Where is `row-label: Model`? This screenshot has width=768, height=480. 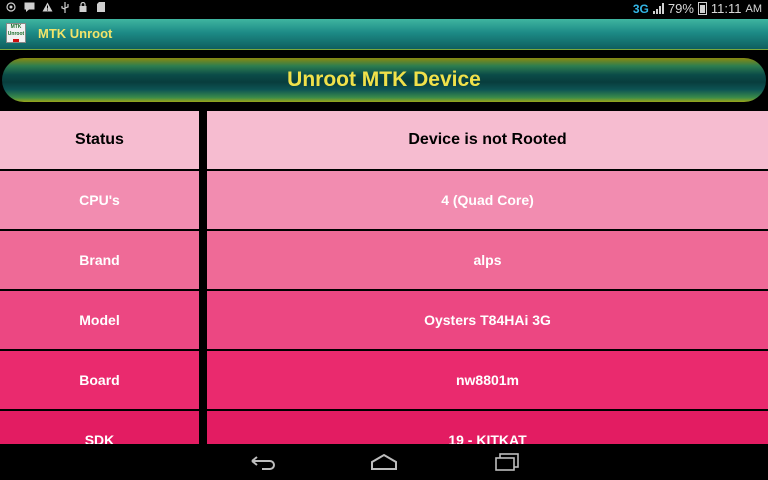 row-label: Model is located at coordinates (99, 320).